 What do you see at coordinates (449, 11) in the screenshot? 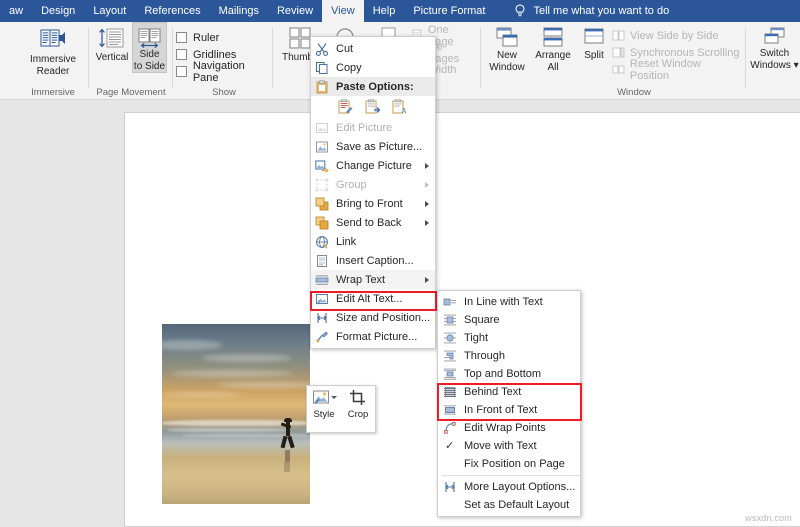
I see `tab-picture-format: Picture Format` at bounding box center [449, 11].